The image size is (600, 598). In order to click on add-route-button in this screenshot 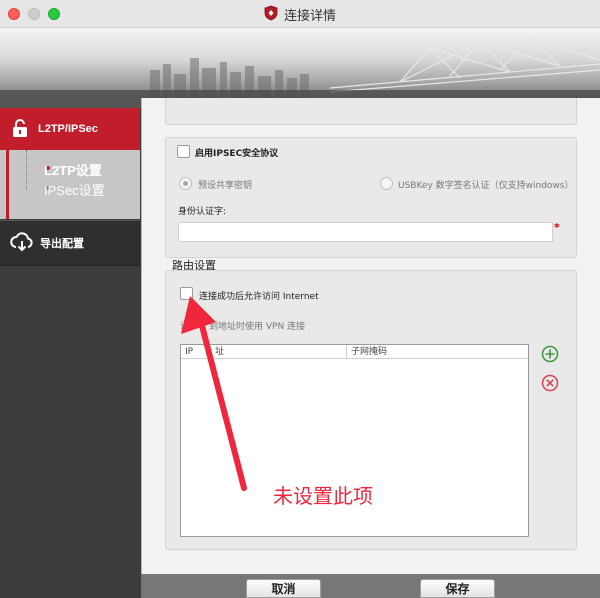, I will do `click(550, 354)`.